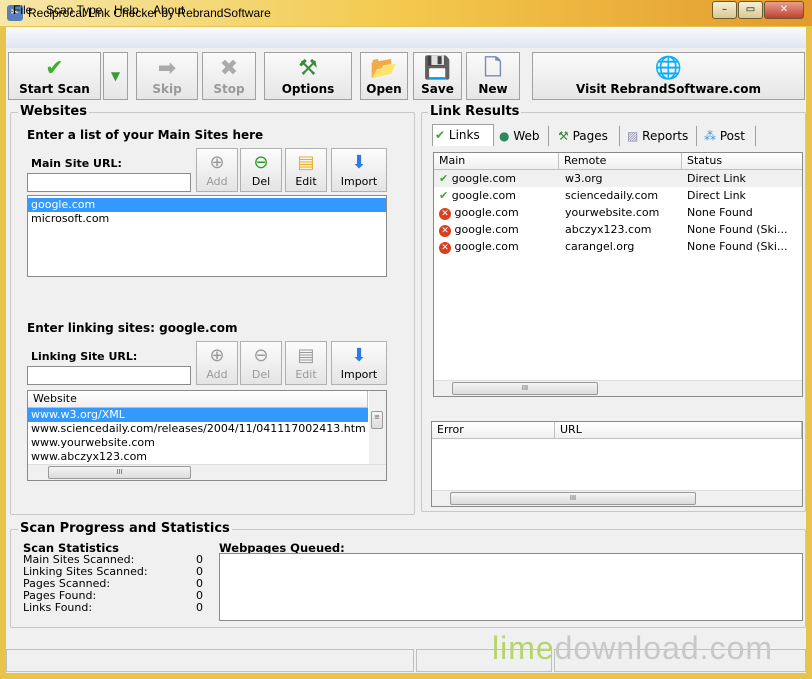 The image size is (812, 679). Describe the element at coordinates (109, 182) in the screenshot. I see `main-site-url-input` at that location.